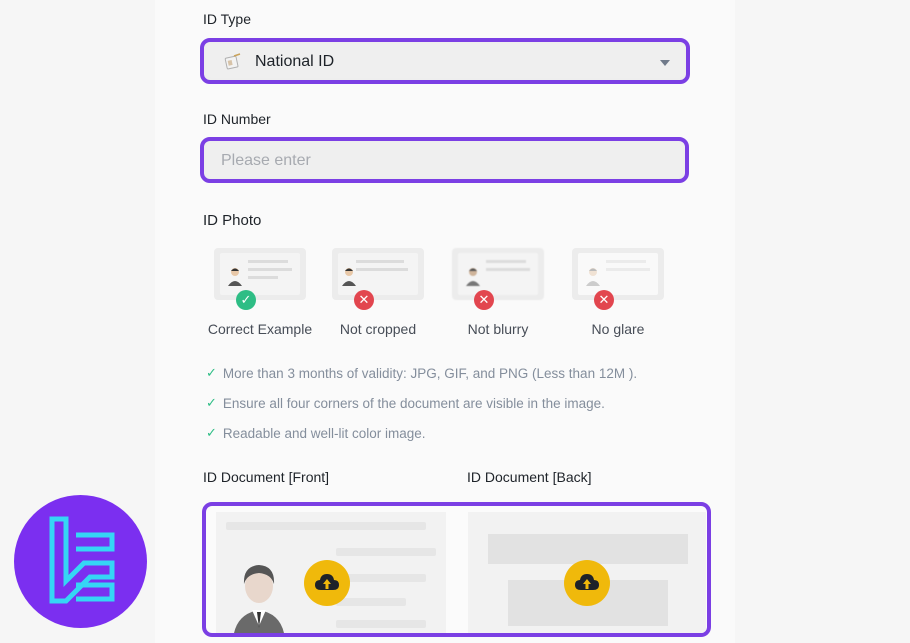 The image size is (910, 643). What do you see at coordinates (227, 19) in the screenshot?
I see `id-type-label: ID Type` at bounding box center [227, 19].